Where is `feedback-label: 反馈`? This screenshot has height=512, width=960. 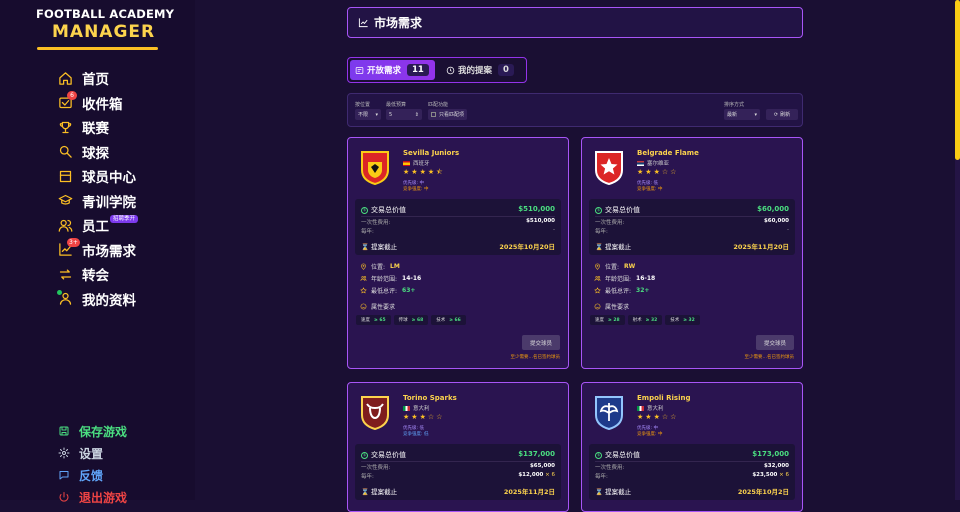 feedback-label: 反馈 is located at coordinates (91, 475).